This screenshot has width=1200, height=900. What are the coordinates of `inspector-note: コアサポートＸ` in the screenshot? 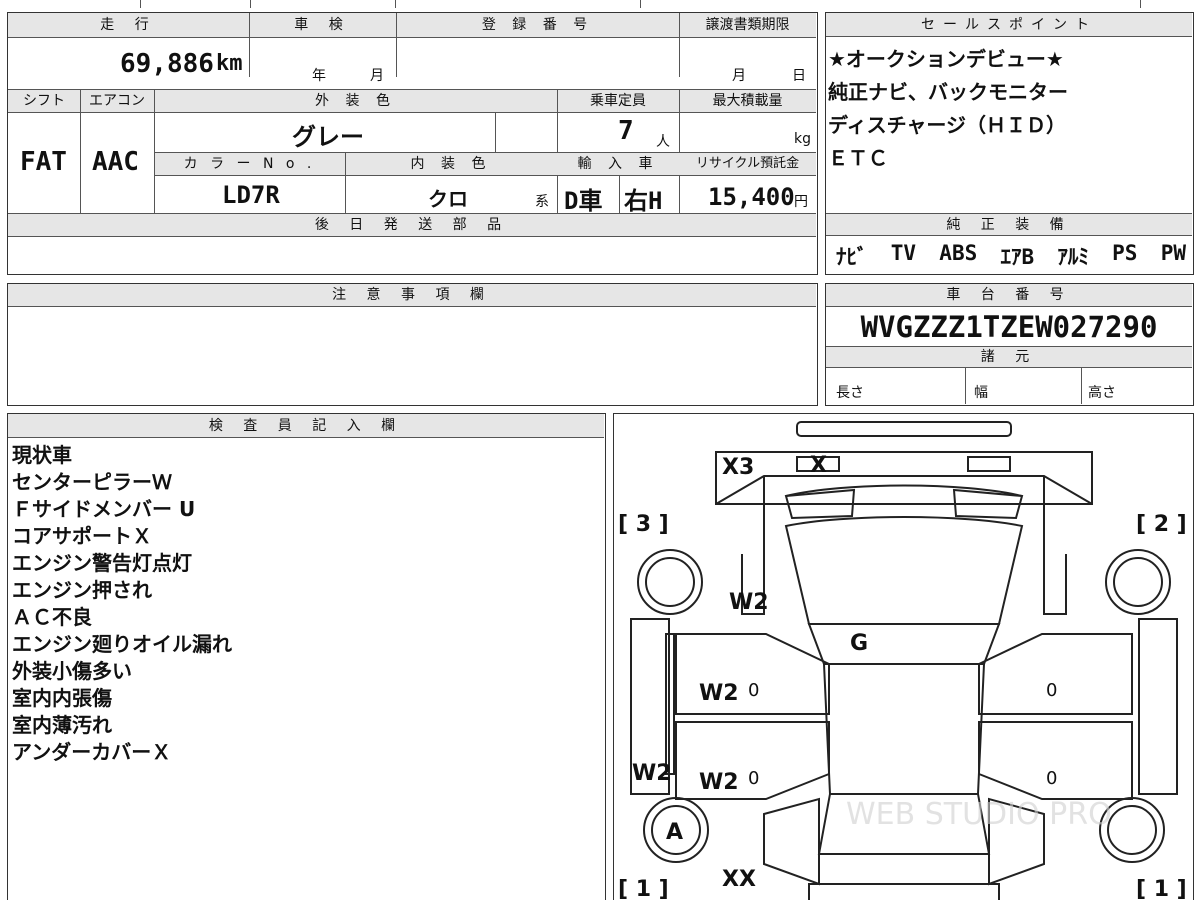 It's located at (82, 536).